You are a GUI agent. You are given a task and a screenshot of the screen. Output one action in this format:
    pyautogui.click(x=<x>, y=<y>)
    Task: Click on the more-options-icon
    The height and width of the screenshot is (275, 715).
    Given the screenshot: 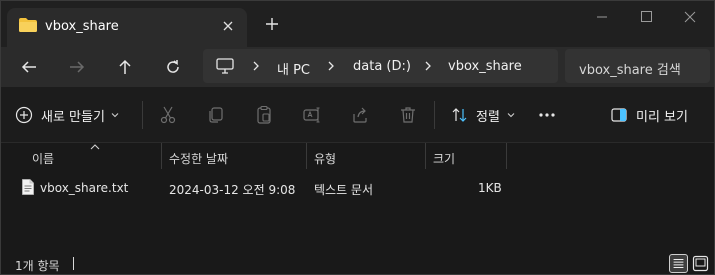 What is the action you would take?
    pyautogui.click(x=547, y=115)
    